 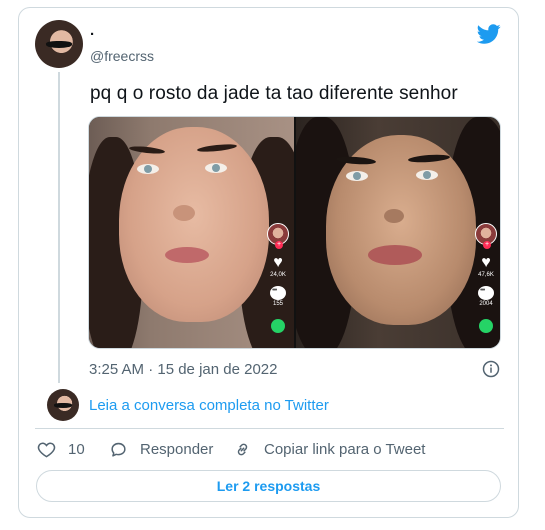 What do you see at coordinates (242, 449) in the screenshot?
I see `link-icon` at bounding box center [242, 449].